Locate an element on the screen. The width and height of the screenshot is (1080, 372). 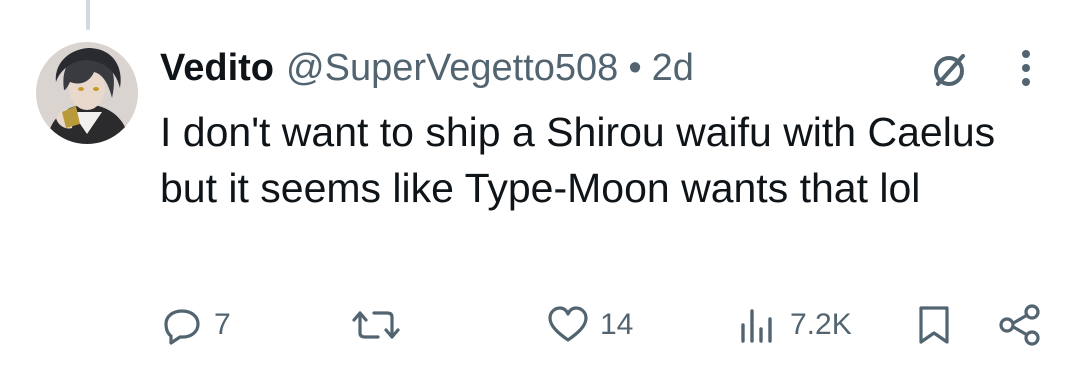
display-name: Vedito is located at coordinates (217, 68).